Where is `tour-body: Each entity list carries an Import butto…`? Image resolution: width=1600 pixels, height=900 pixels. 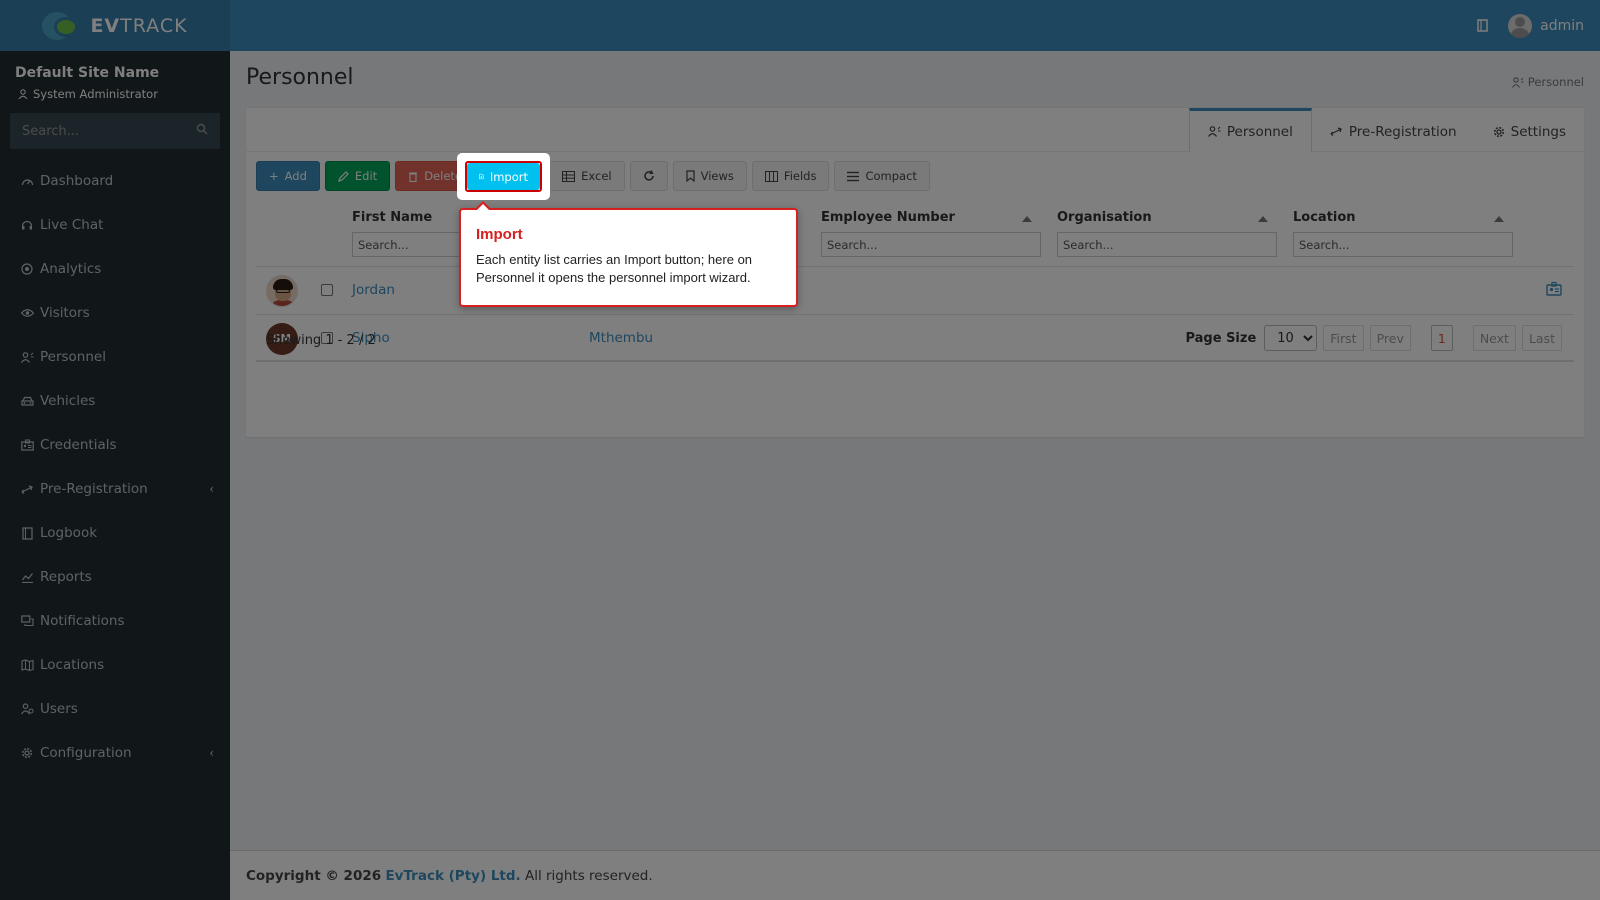
tour-body: Each entity list carries an Import butto… is located at coordinates (614, 268).